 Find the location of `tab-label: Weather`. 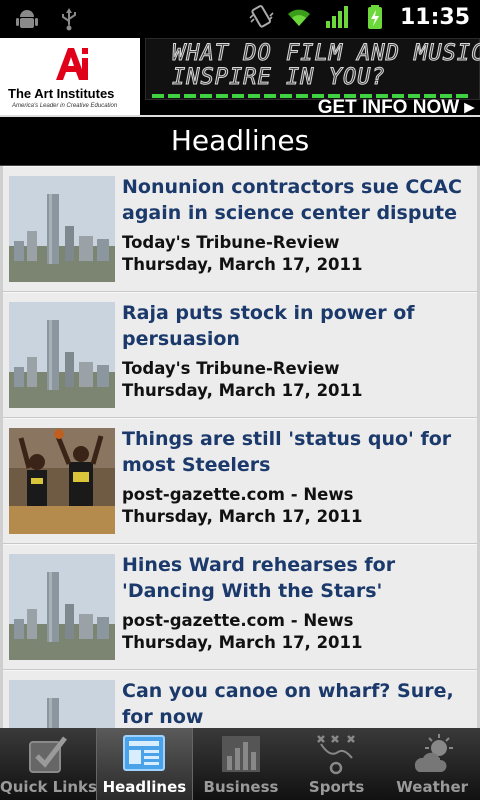

tab-label: Weather is located at coordinates (432, 787).